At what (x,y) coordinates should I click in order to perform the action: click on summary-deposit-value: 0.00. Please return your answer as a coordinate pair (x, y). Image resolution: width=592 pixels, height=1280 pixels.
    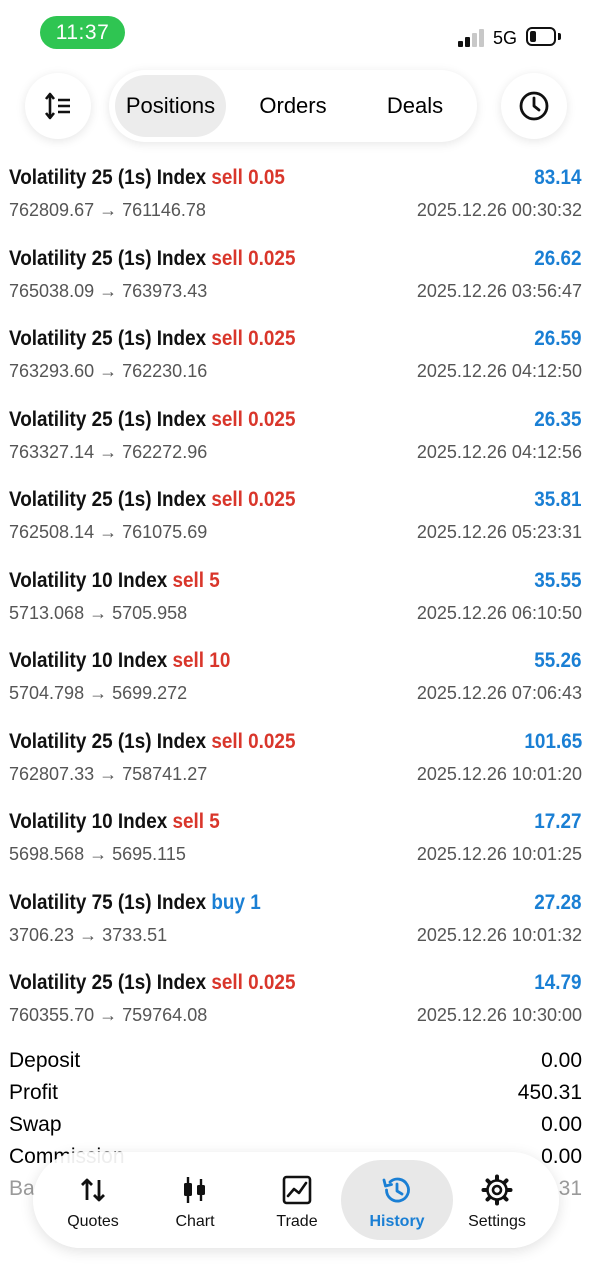
    Looking at the image, I should click on (561, 1060).